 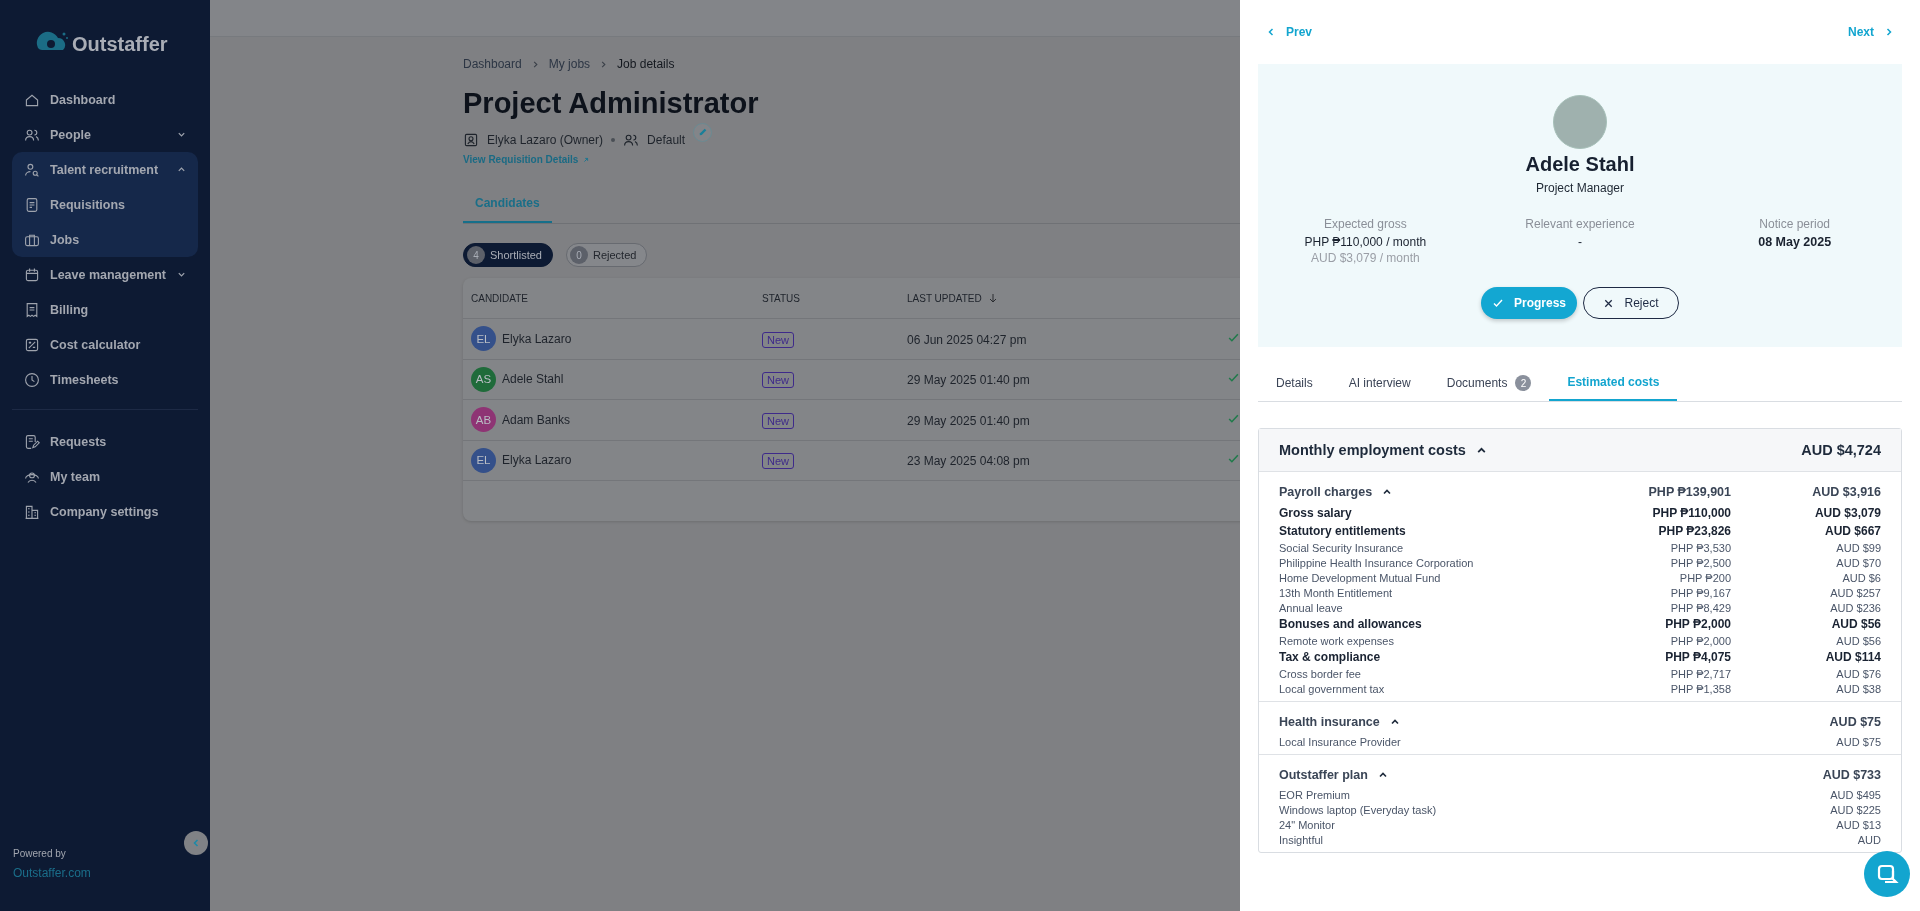 I want to click on cost-label: Tax & compliance, so click(x=1330, y=657).